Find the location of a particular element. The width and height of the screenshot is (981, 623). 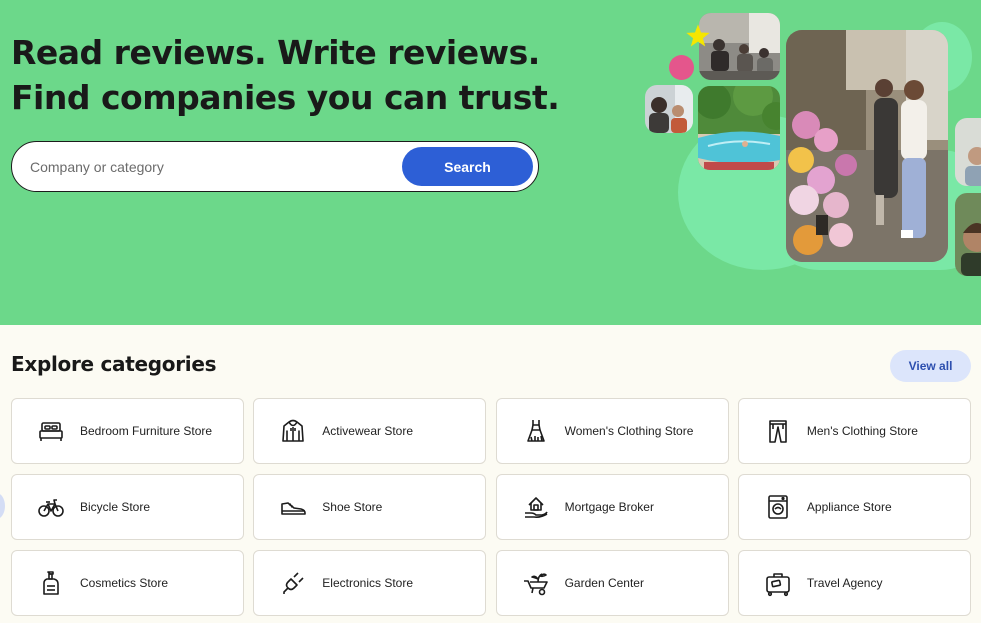

photo-pool is located at coordinates (739, 128).